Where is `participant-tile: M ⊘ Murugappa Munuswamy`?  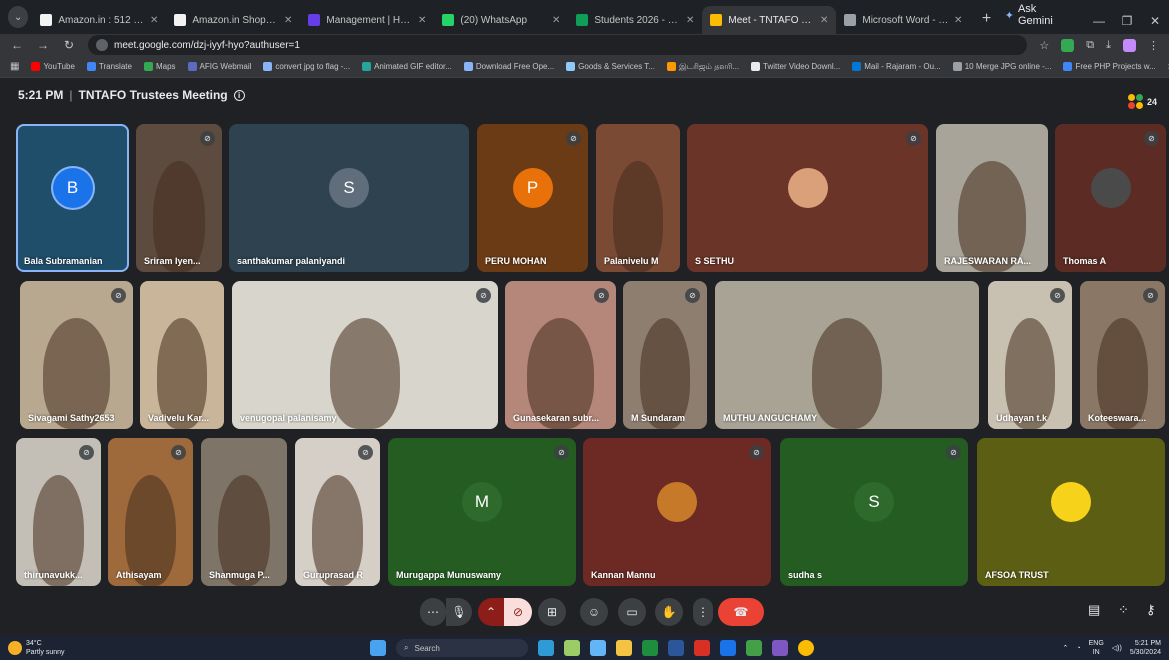 participant-tile: M ⊘ Murugappa Munuswamy is located at coordinates (482, 512).